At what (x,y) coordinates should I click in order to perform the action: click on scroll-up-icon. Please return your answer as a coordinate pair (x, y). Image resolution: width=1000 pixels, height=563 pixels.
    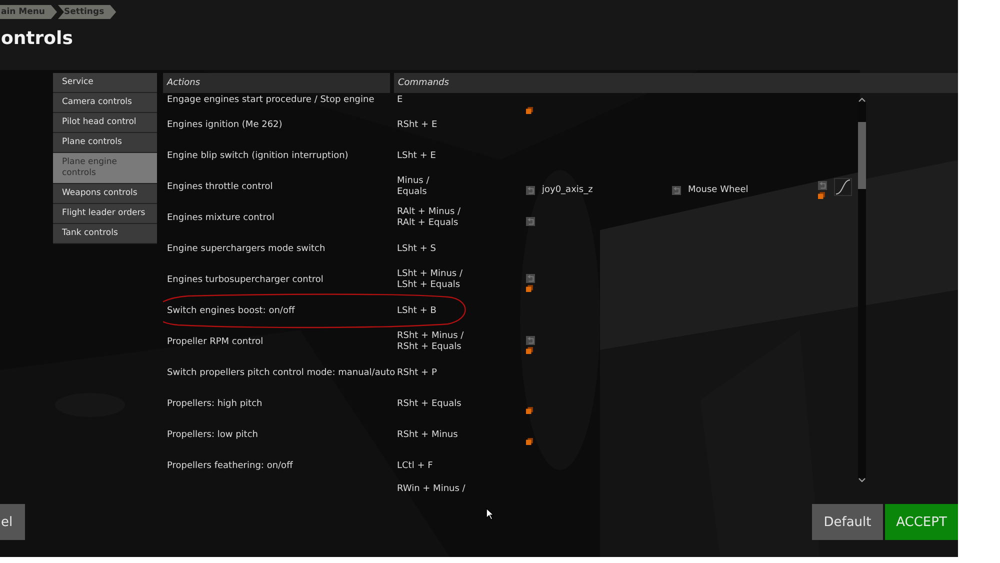
    Looking at the image, I should click on (862, 99).